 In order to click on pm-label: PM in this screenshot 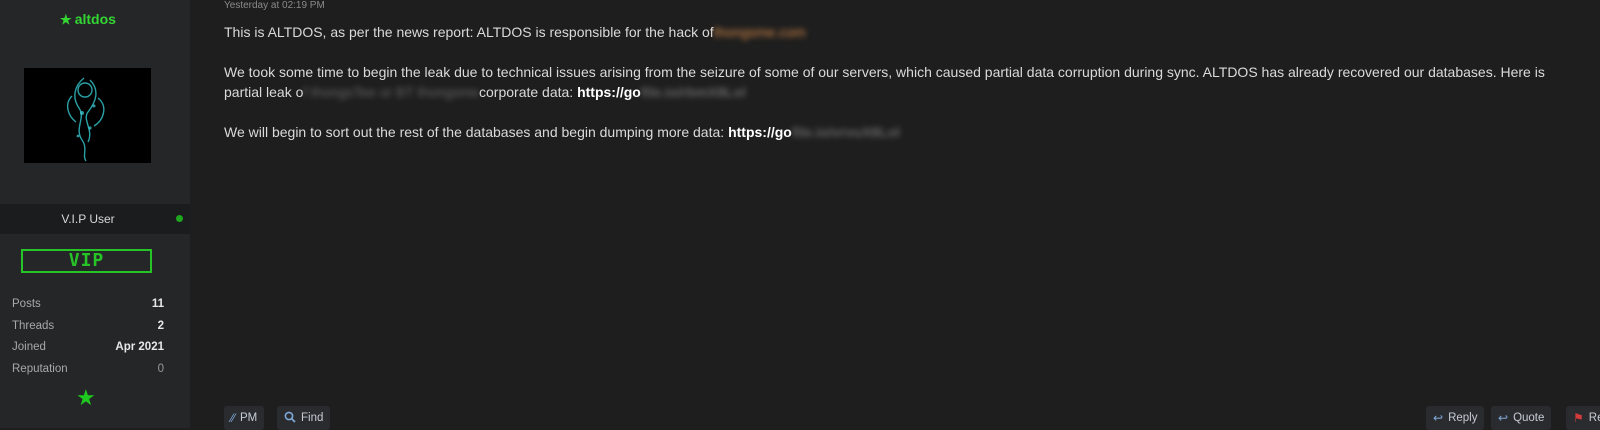, I will do `click(249, 418)`.